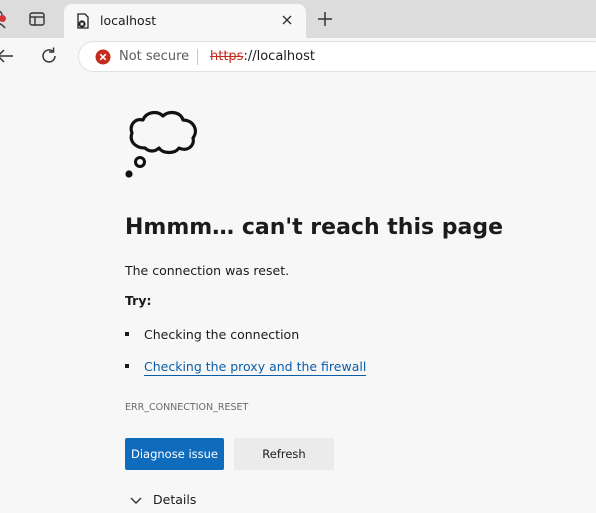  Describe the element at coordinates (197, 57) in the screenshot. I see `address-divider` at that location.